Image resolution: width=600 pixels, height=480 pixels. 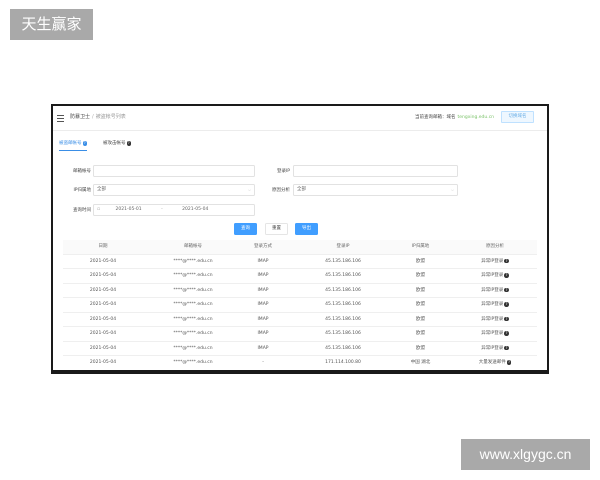 I want to click on date-range-picker: ▫ 2021-05-01 - 2021-05-04, so click(x=174, y=210).